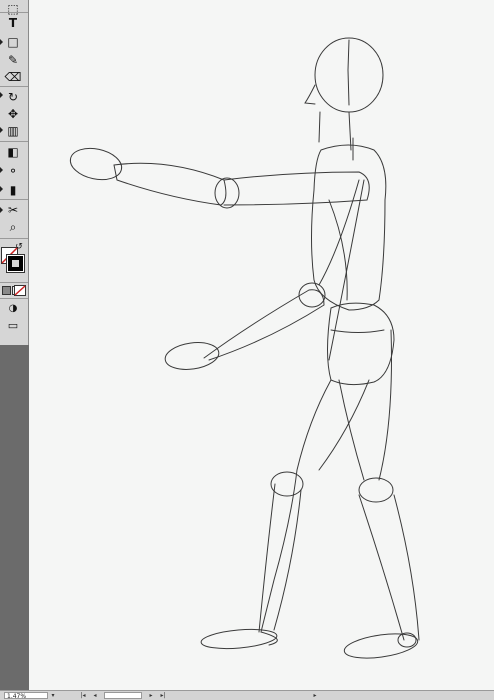  I want to click on screen-mode-icon: ◑, so click(13, 308).